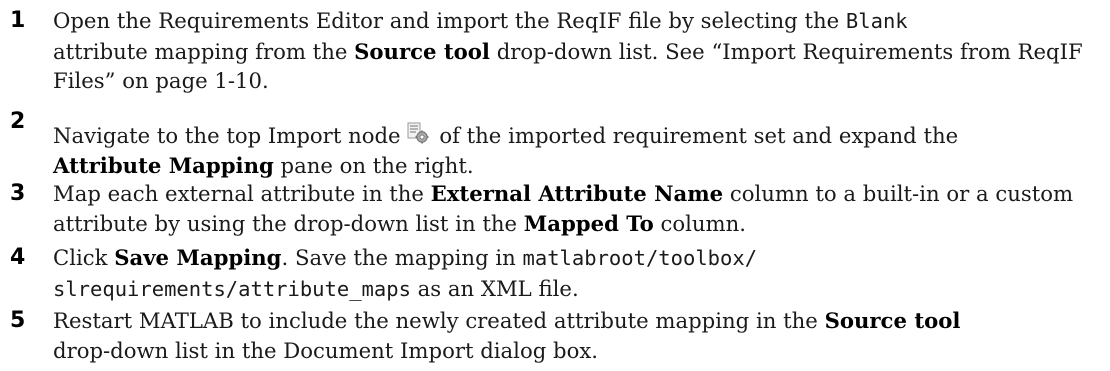  I want to click on step-text-part: attribute mapping from the, so click(204, 51).